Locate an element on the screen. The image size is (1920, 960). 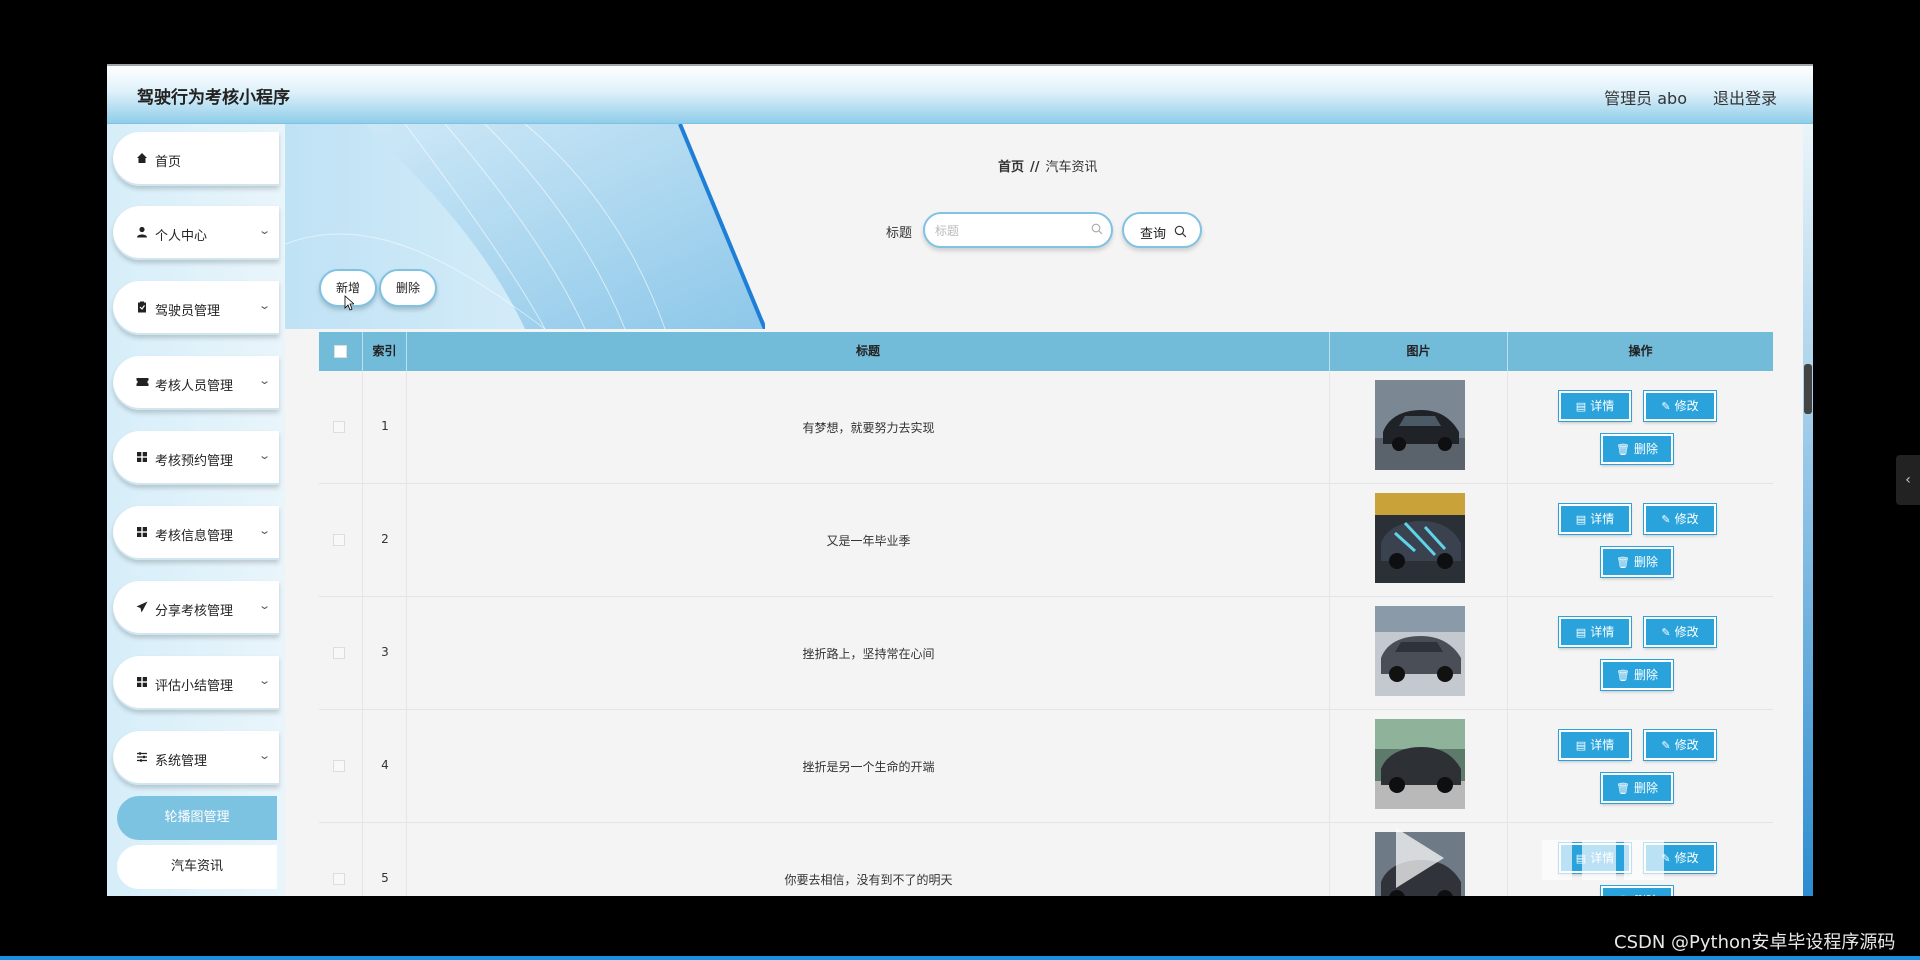
row-index-cell is located at coordinates (385, 859).